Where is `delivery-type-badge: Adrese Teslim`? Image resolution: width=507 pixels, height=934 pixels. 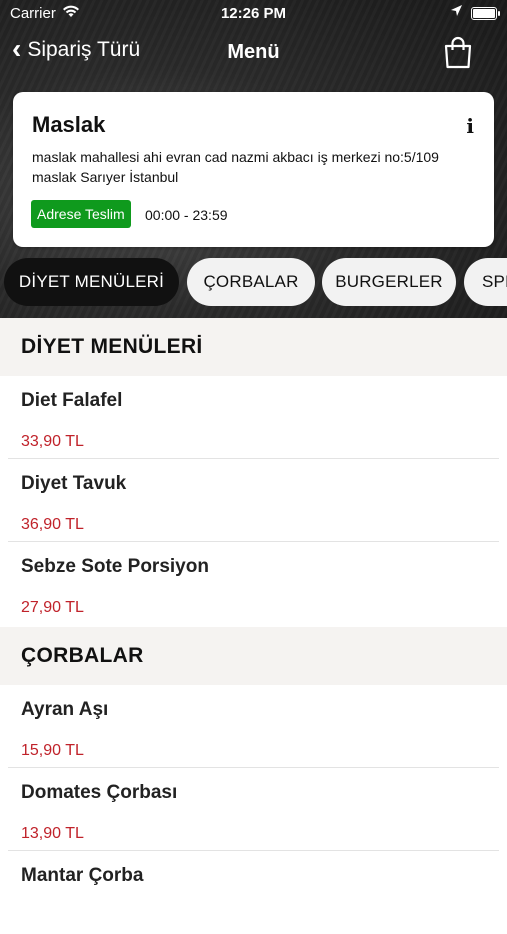 delivery-type-badge: Adrese Teslim is located at coordinates (81, 214).